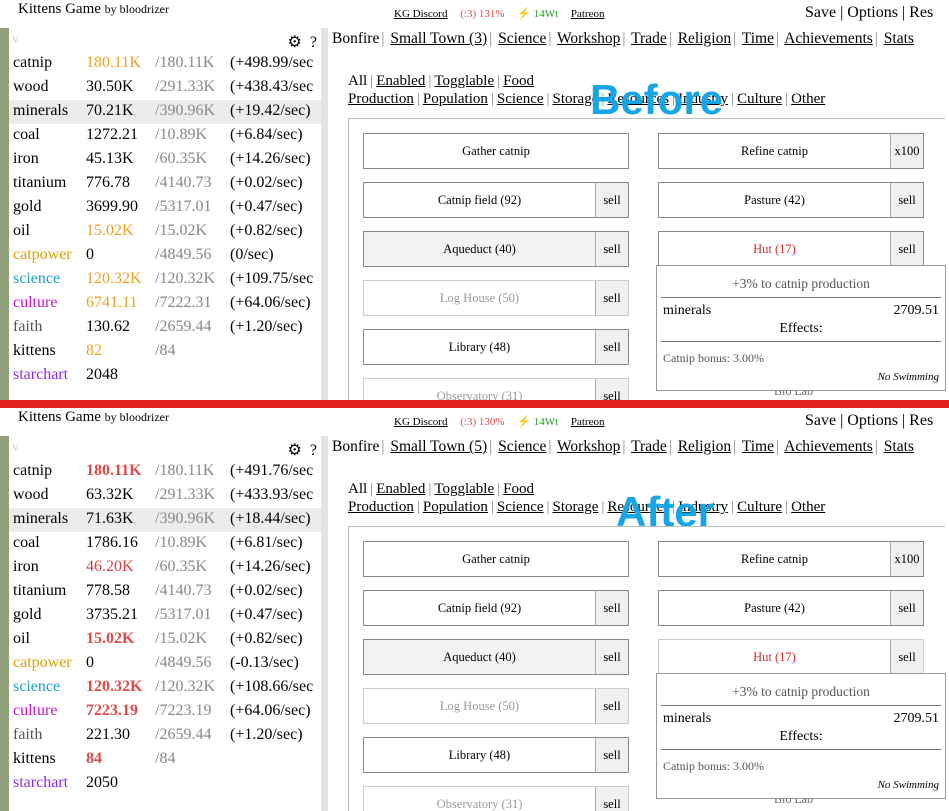 The height and width of the screenshot is (811, 949). What do you see at coordinates (165, 208) in the screenshot?
I see `resource-row-gold: gold 3699.90/5317.01 (+0.47/sec)` at bounding box center [165, 208].